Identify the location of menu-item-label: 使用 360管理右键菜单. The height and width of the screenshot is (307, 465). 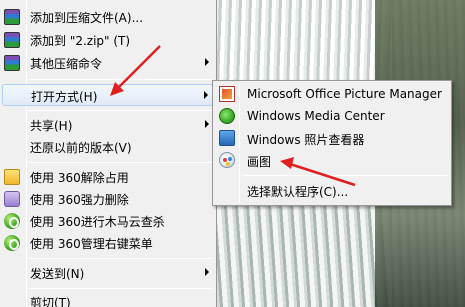
(91, 244).